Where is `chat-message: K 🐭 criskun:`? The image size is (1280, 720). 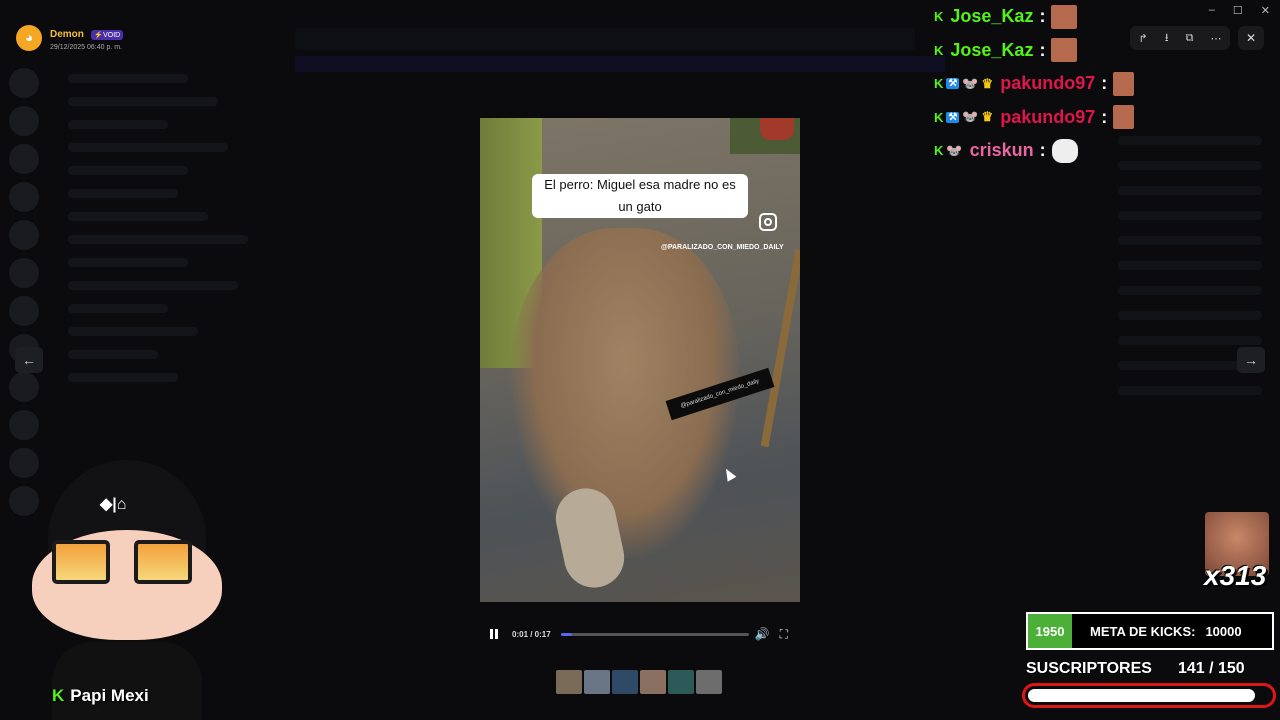
chat-message: K 🐭 criskun: is located at coordinates (1034, 151).